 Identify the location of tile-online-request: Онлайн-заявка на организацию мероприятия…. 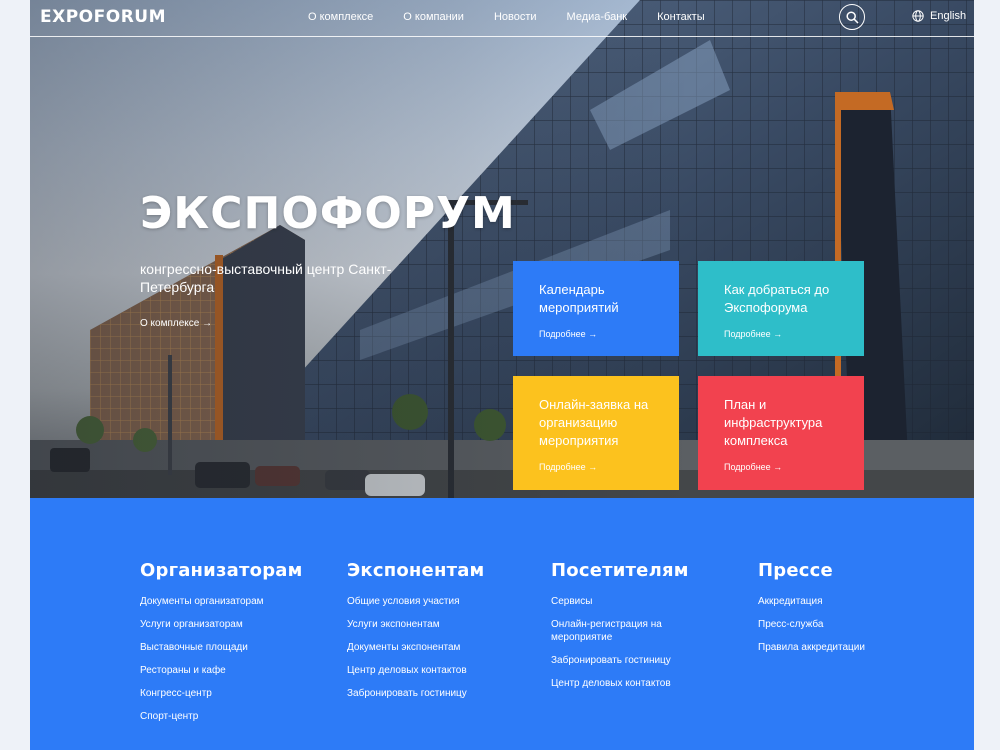
(596, 433).